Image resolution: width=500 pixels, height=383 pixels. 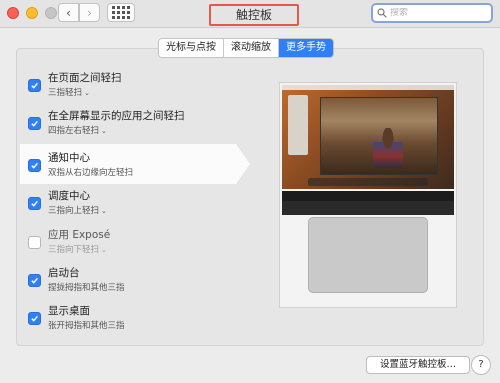 I want to click on window-title: 触控板, so click(x=254, y=15).